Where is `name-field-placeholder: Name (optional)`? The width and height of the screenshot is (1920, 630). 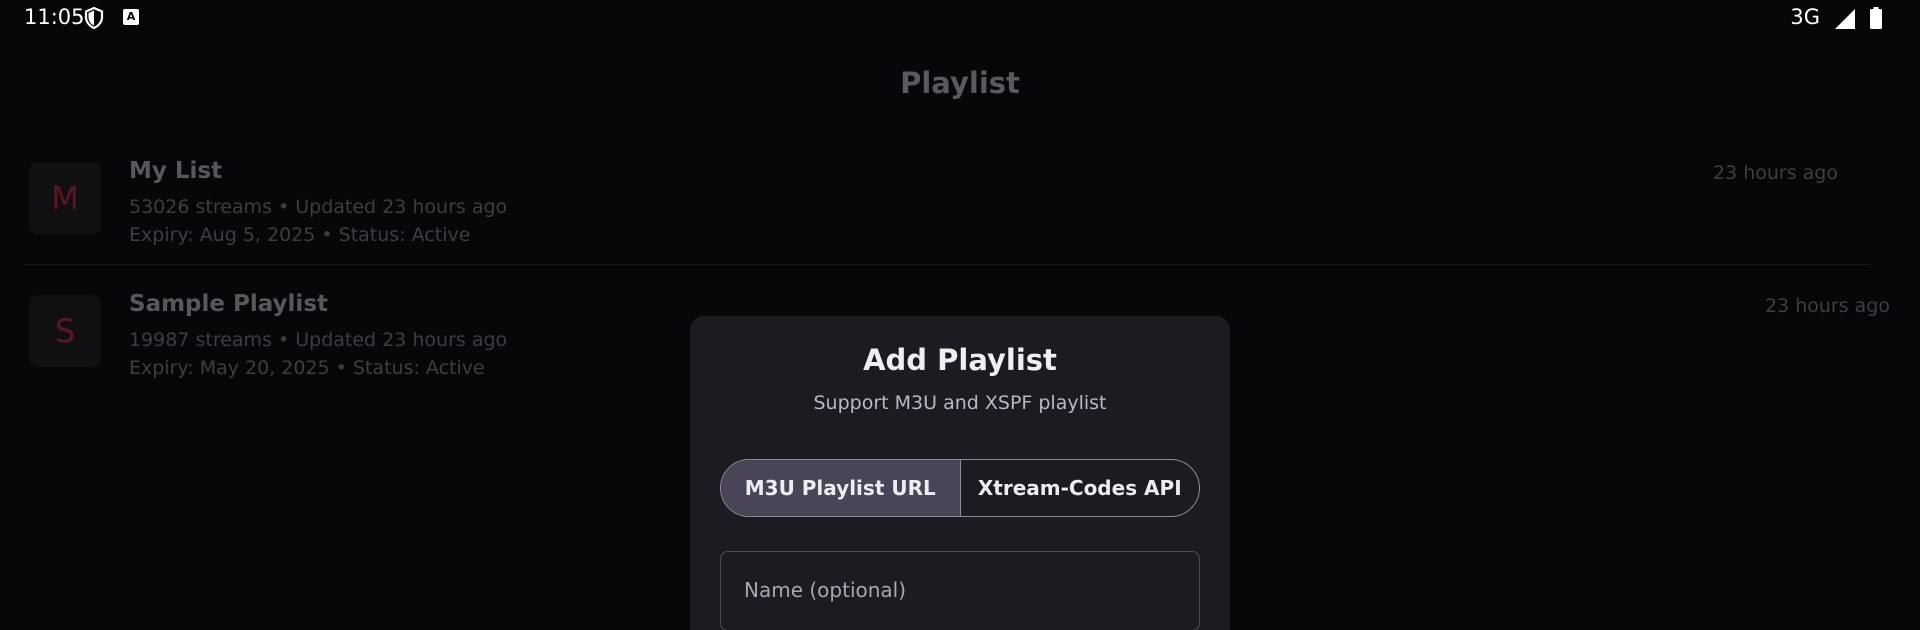
name-field-placeholder: Name (optional) is located at coordinates (825, 590).